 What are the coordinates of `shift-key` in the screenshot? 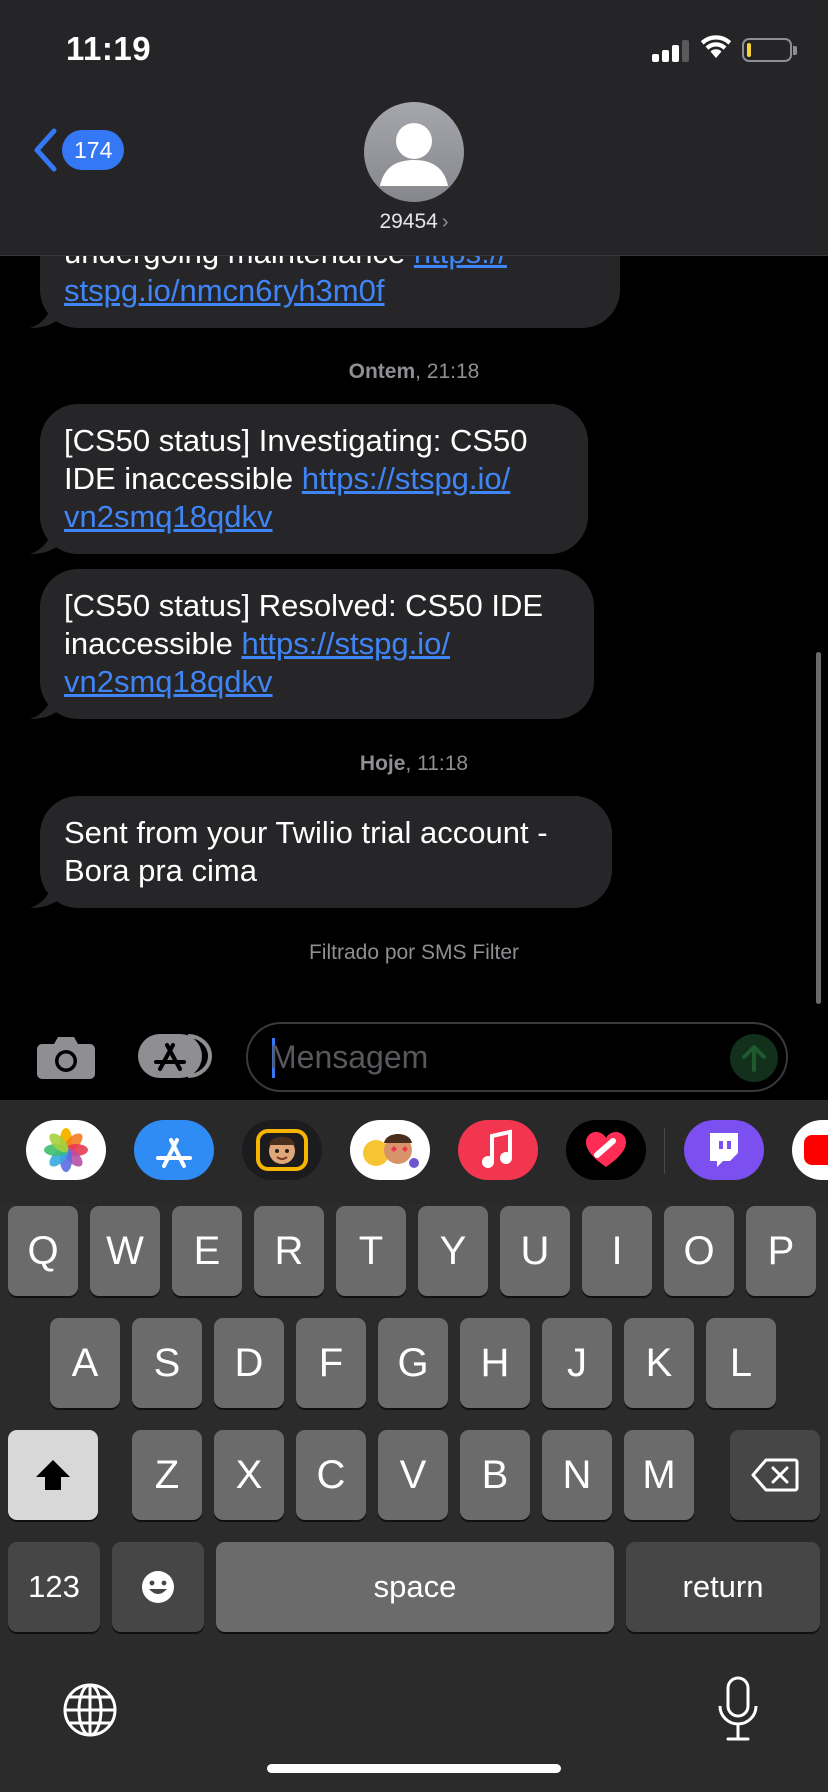 It's located at (53, 1475).